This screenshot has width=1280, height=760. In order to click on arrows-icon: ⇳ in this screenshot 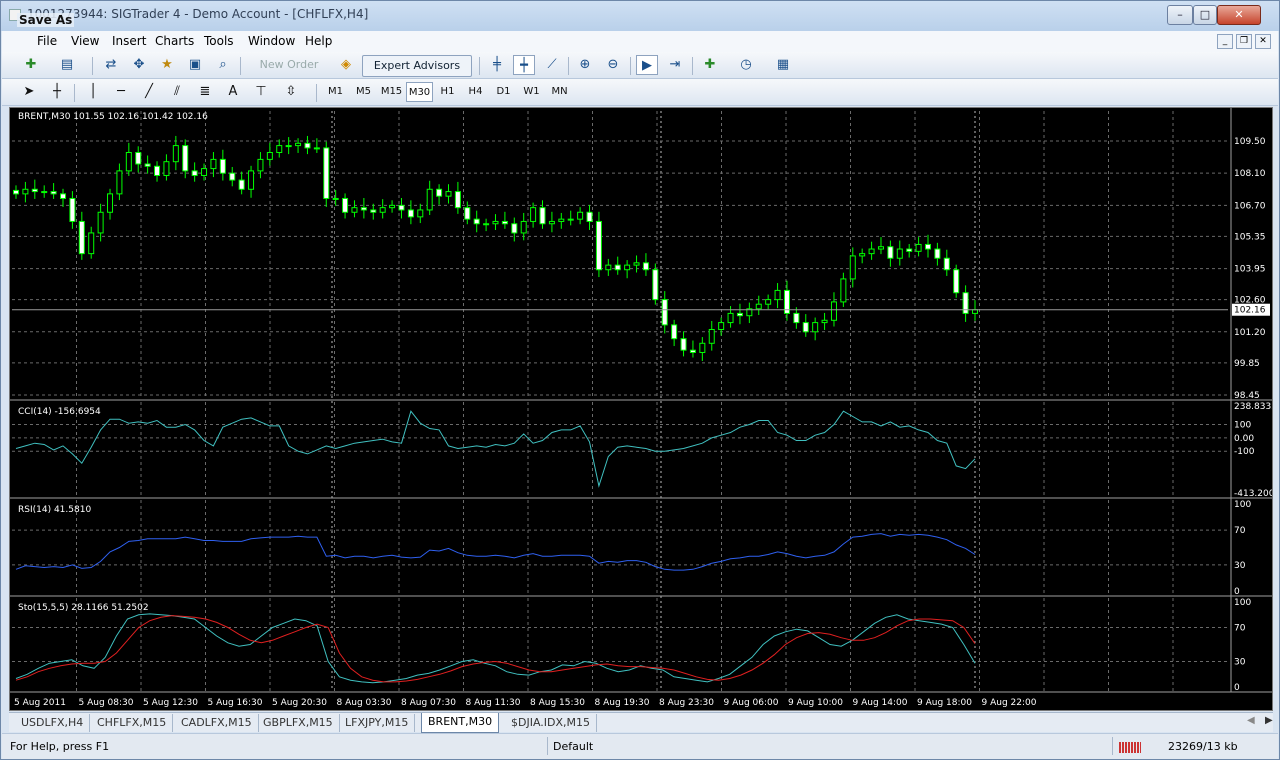, I will do `click(291, 92)`.